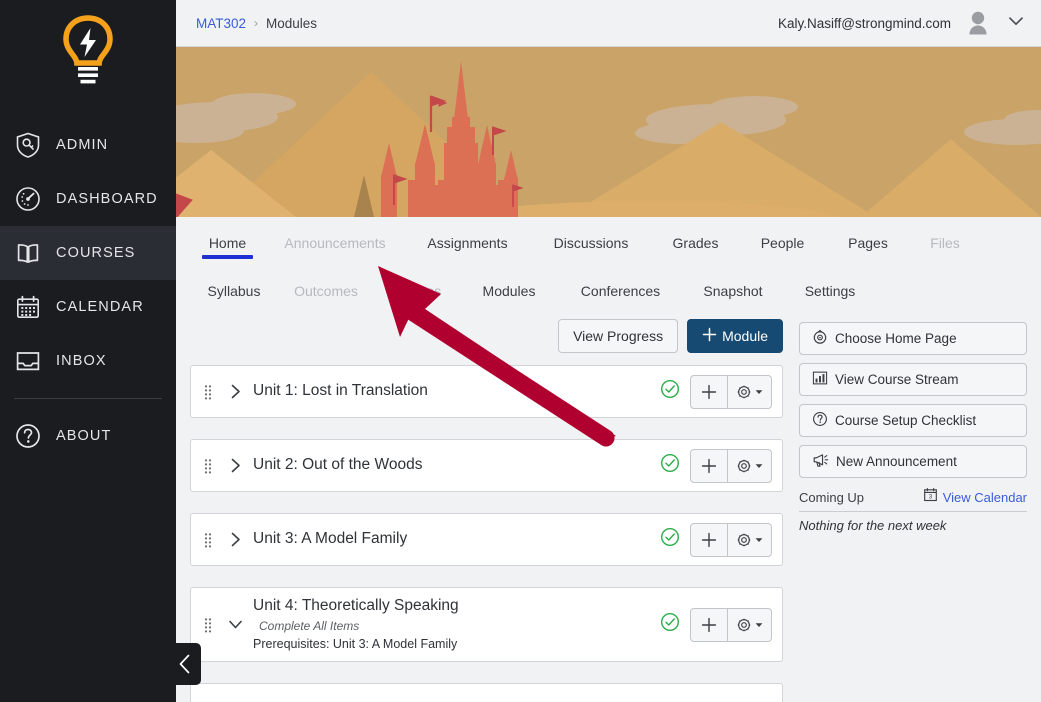 Image resolution: width=1041 pixels, height=702 pixels. I want to click on view-calendar-link: 3 View Calendar, so click(975, 497).